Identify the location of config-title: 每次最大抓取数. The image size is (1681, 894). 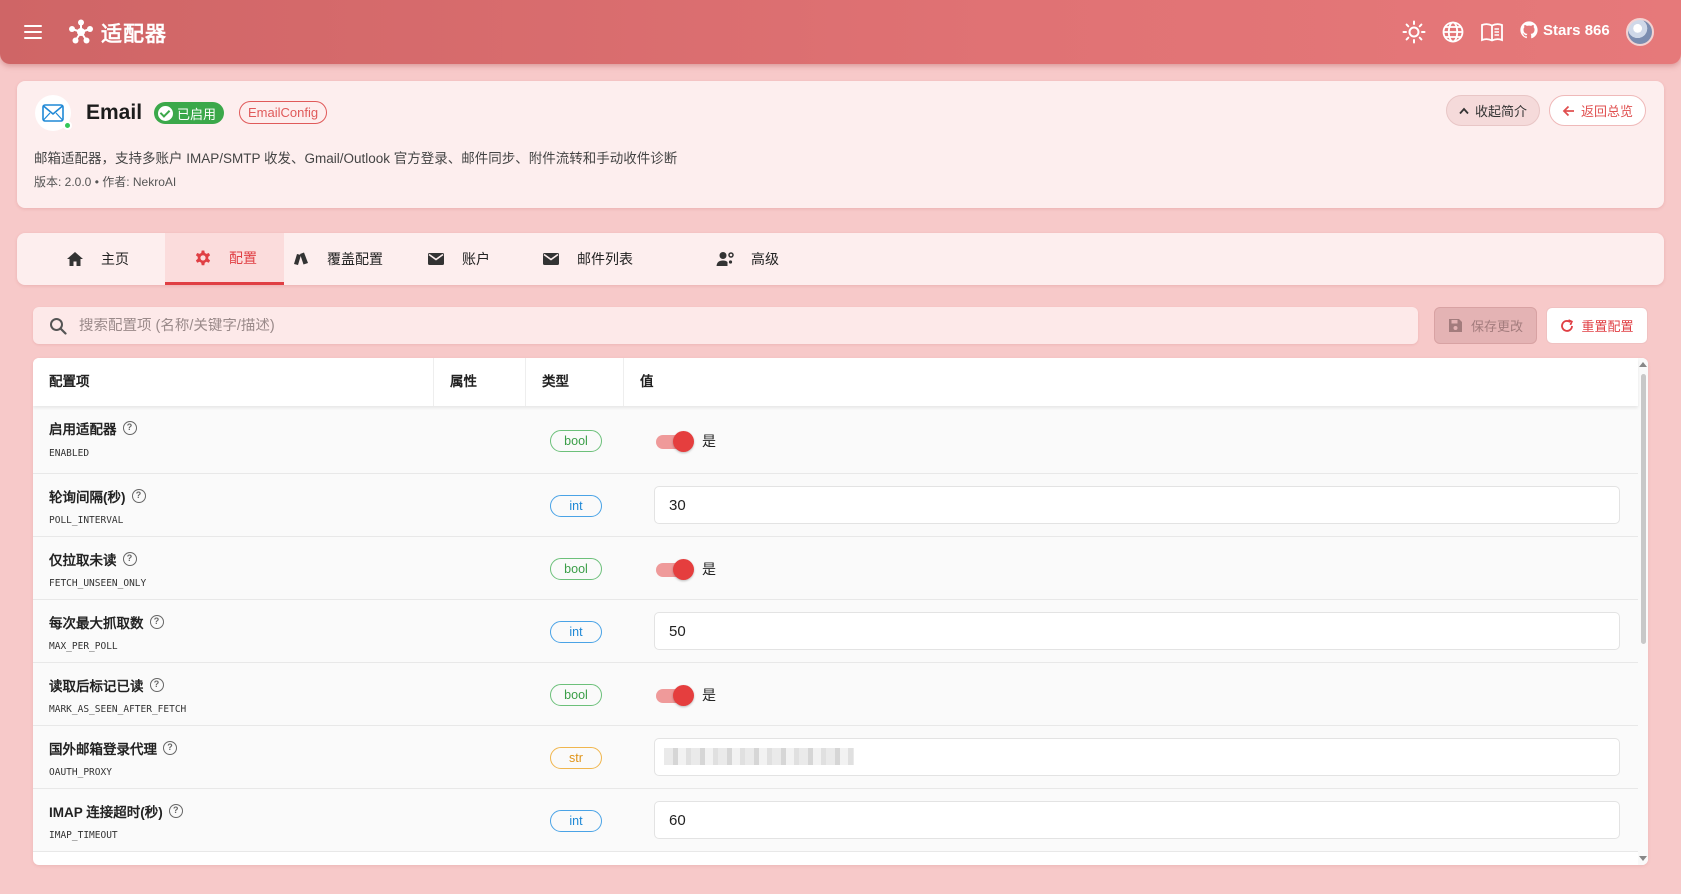
(96, 623).